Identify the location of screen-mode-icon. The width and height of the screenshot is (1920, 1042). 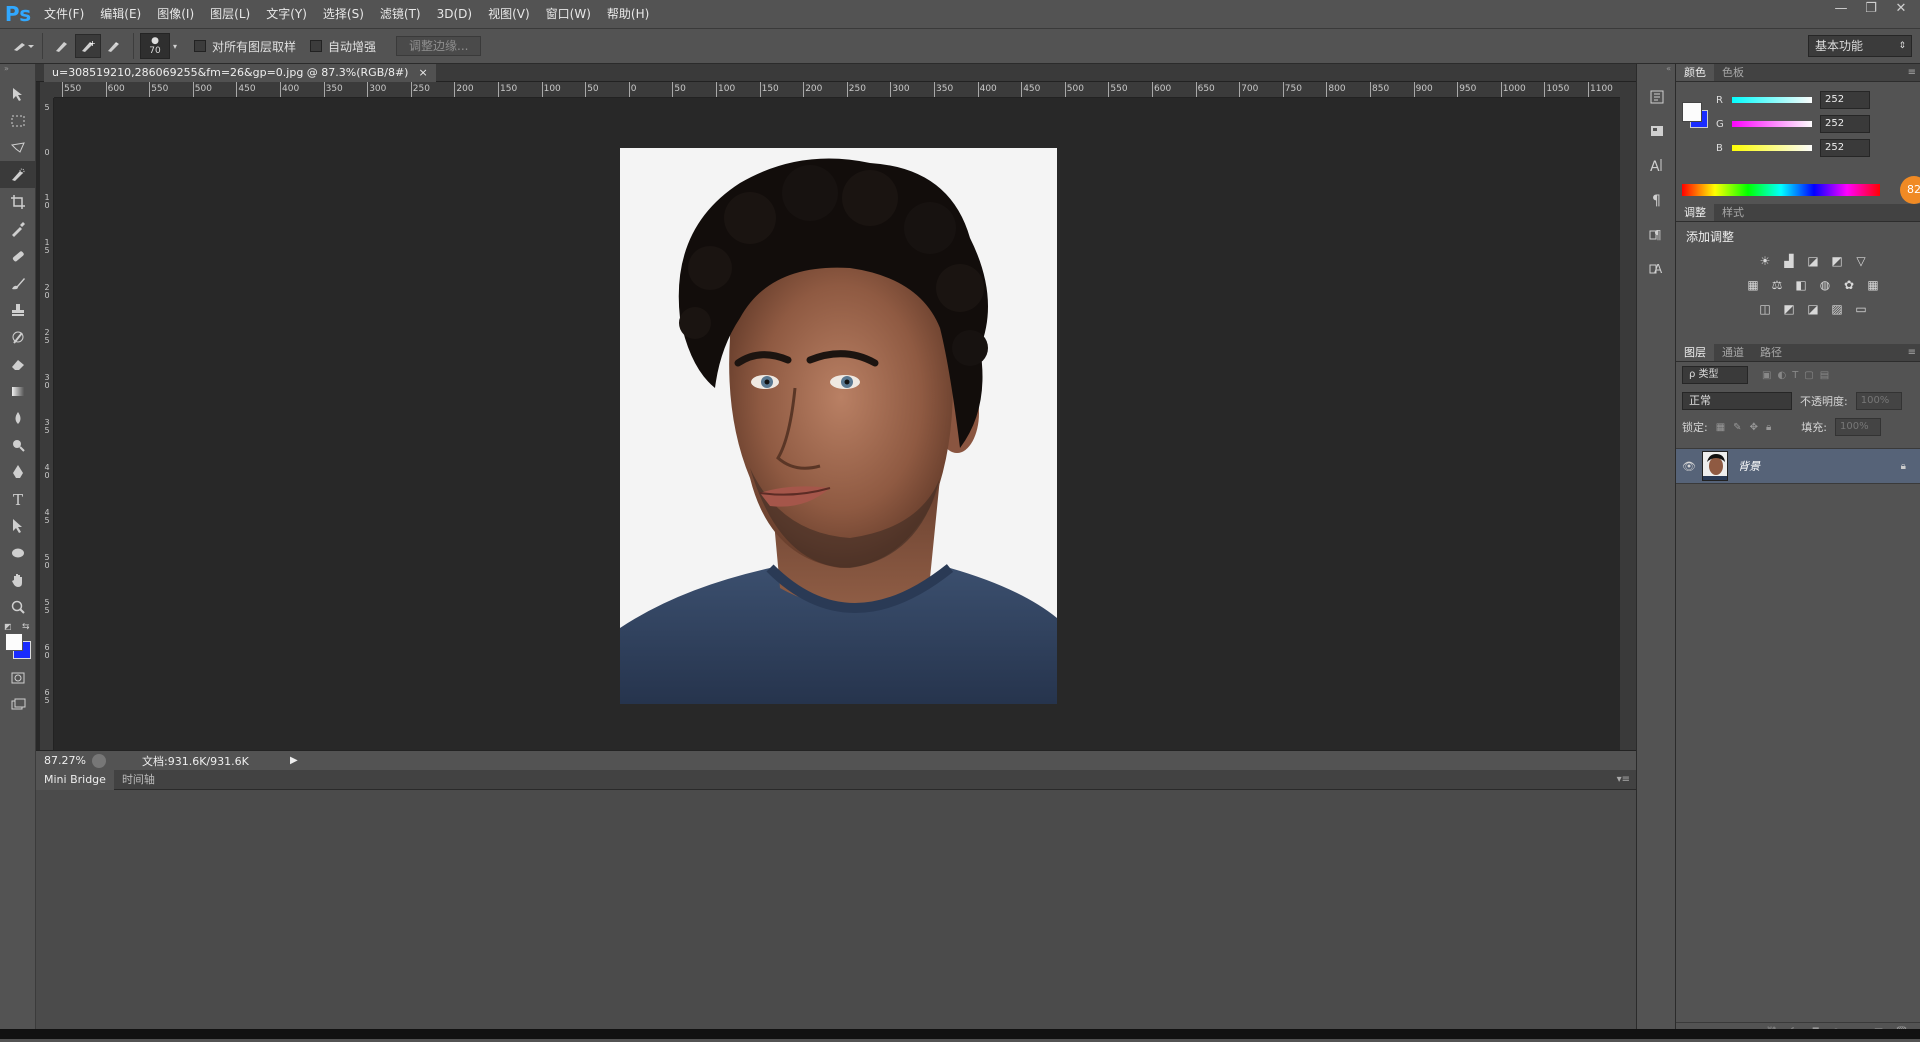
(18, 704).